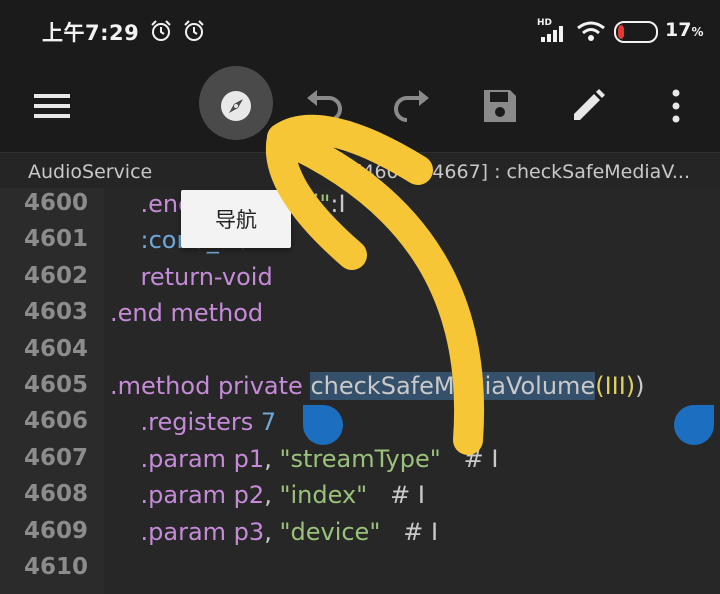 This screenshot has width=720, height=594. I want to click on code-text: .registers 7, so click(193, 422).